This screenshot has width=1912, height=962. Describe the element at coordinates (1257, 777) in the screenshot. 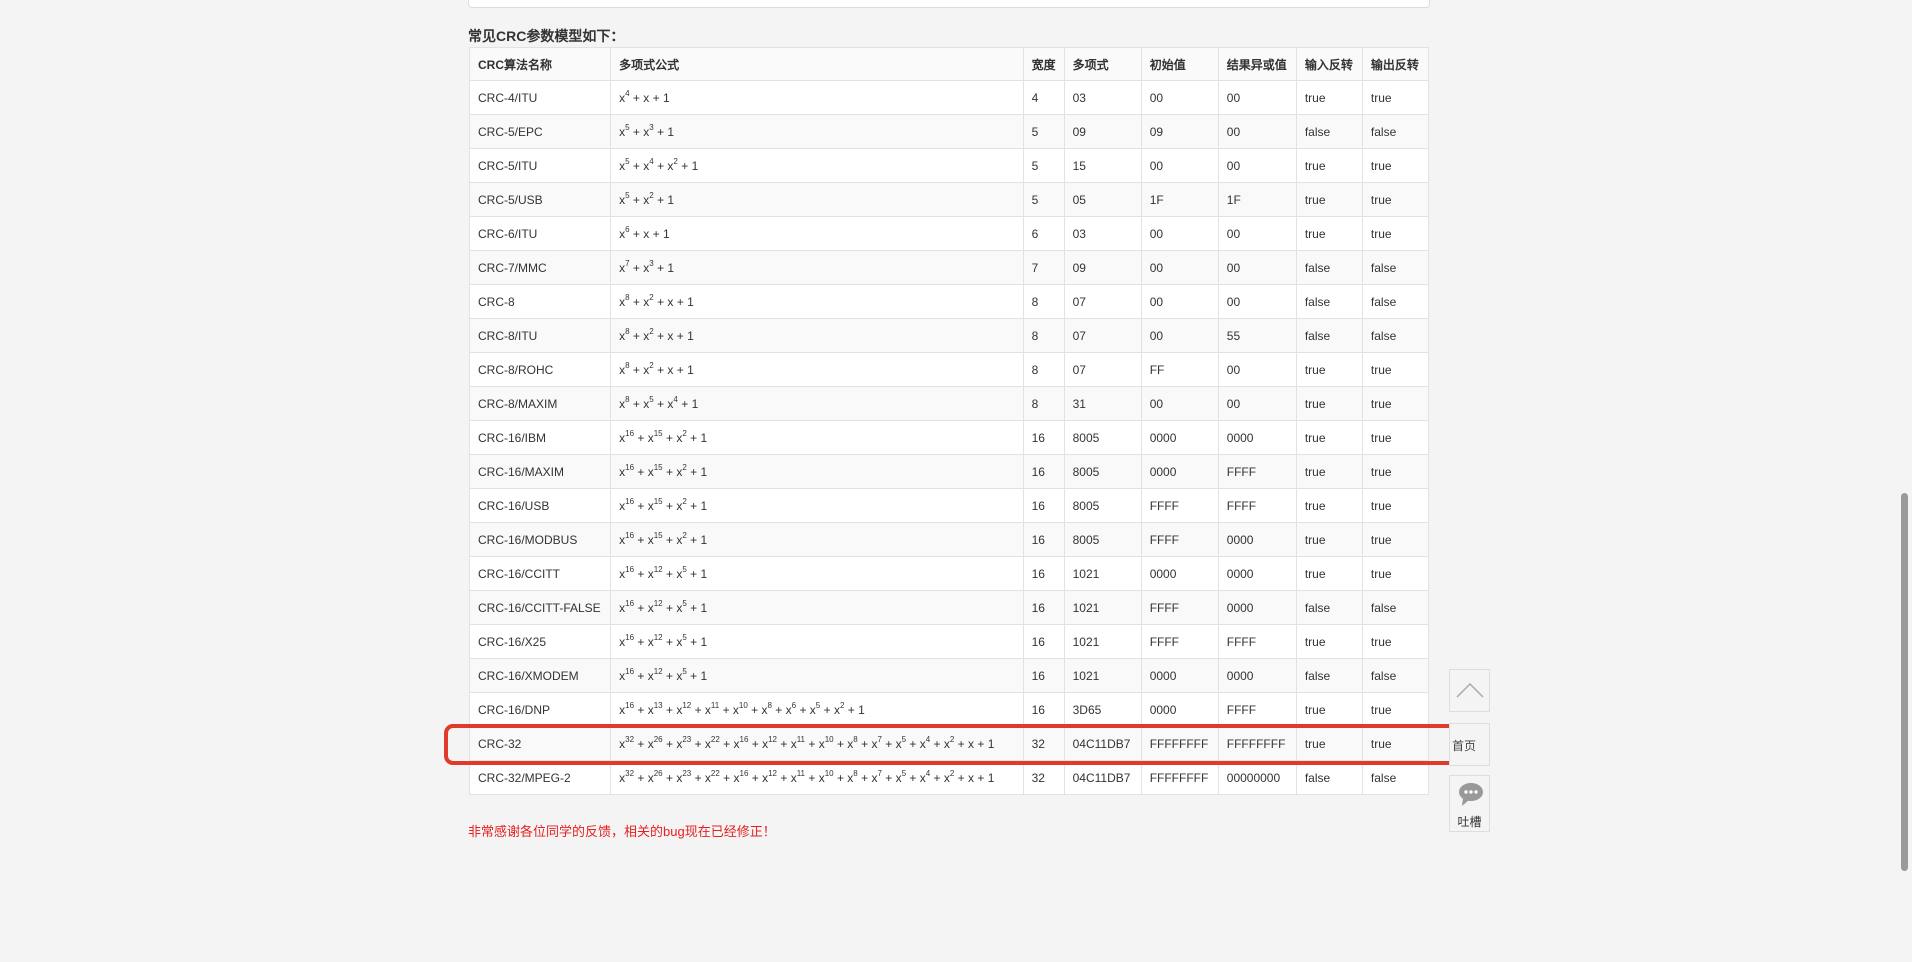

I see `cell-xorout: 00000000` at that location.